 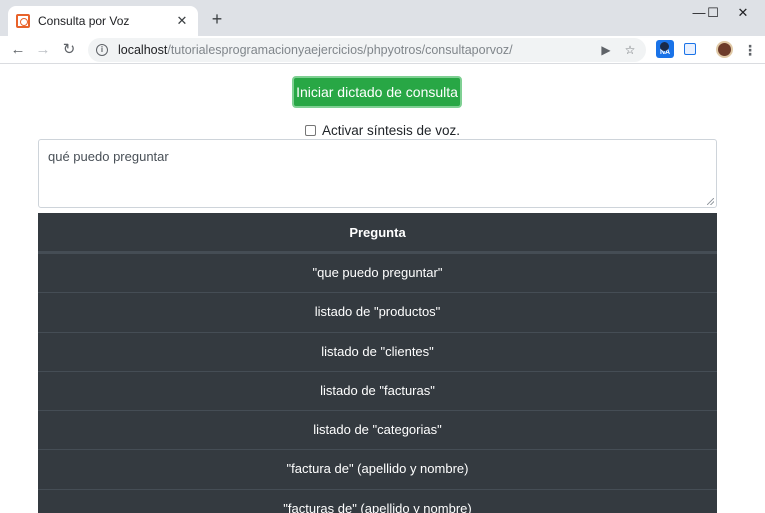 I want to click on new-tab-button: +, so click(x=217, y=20).